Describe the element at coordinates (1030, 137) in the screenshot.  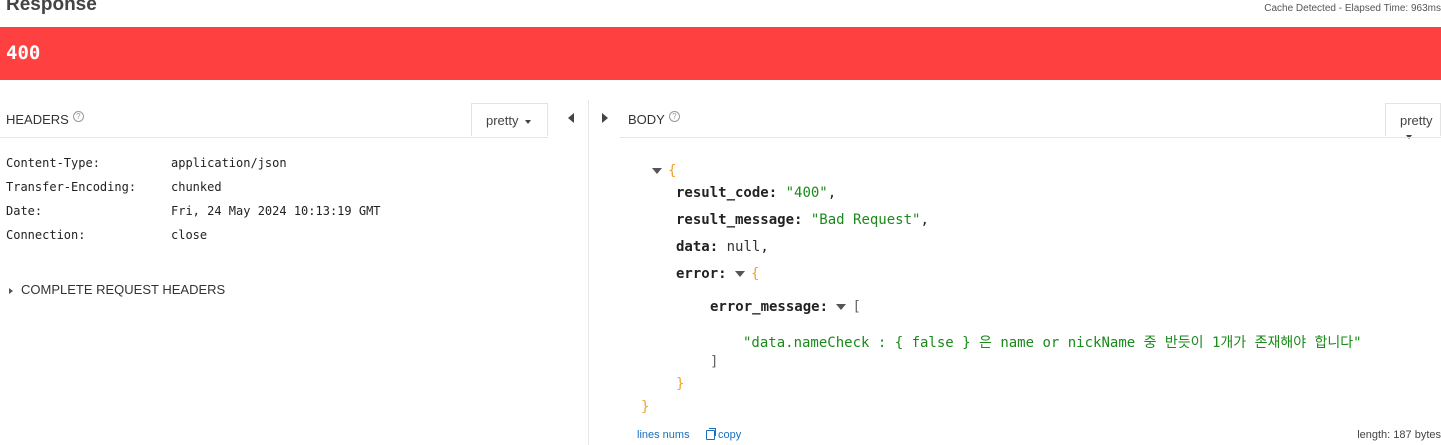
I see `body-divider` at that location.